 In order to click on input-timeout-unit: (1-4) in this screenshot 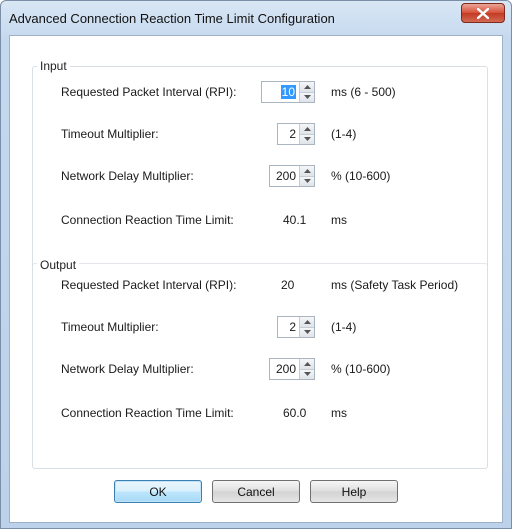, I will do `click(344, 134)`.